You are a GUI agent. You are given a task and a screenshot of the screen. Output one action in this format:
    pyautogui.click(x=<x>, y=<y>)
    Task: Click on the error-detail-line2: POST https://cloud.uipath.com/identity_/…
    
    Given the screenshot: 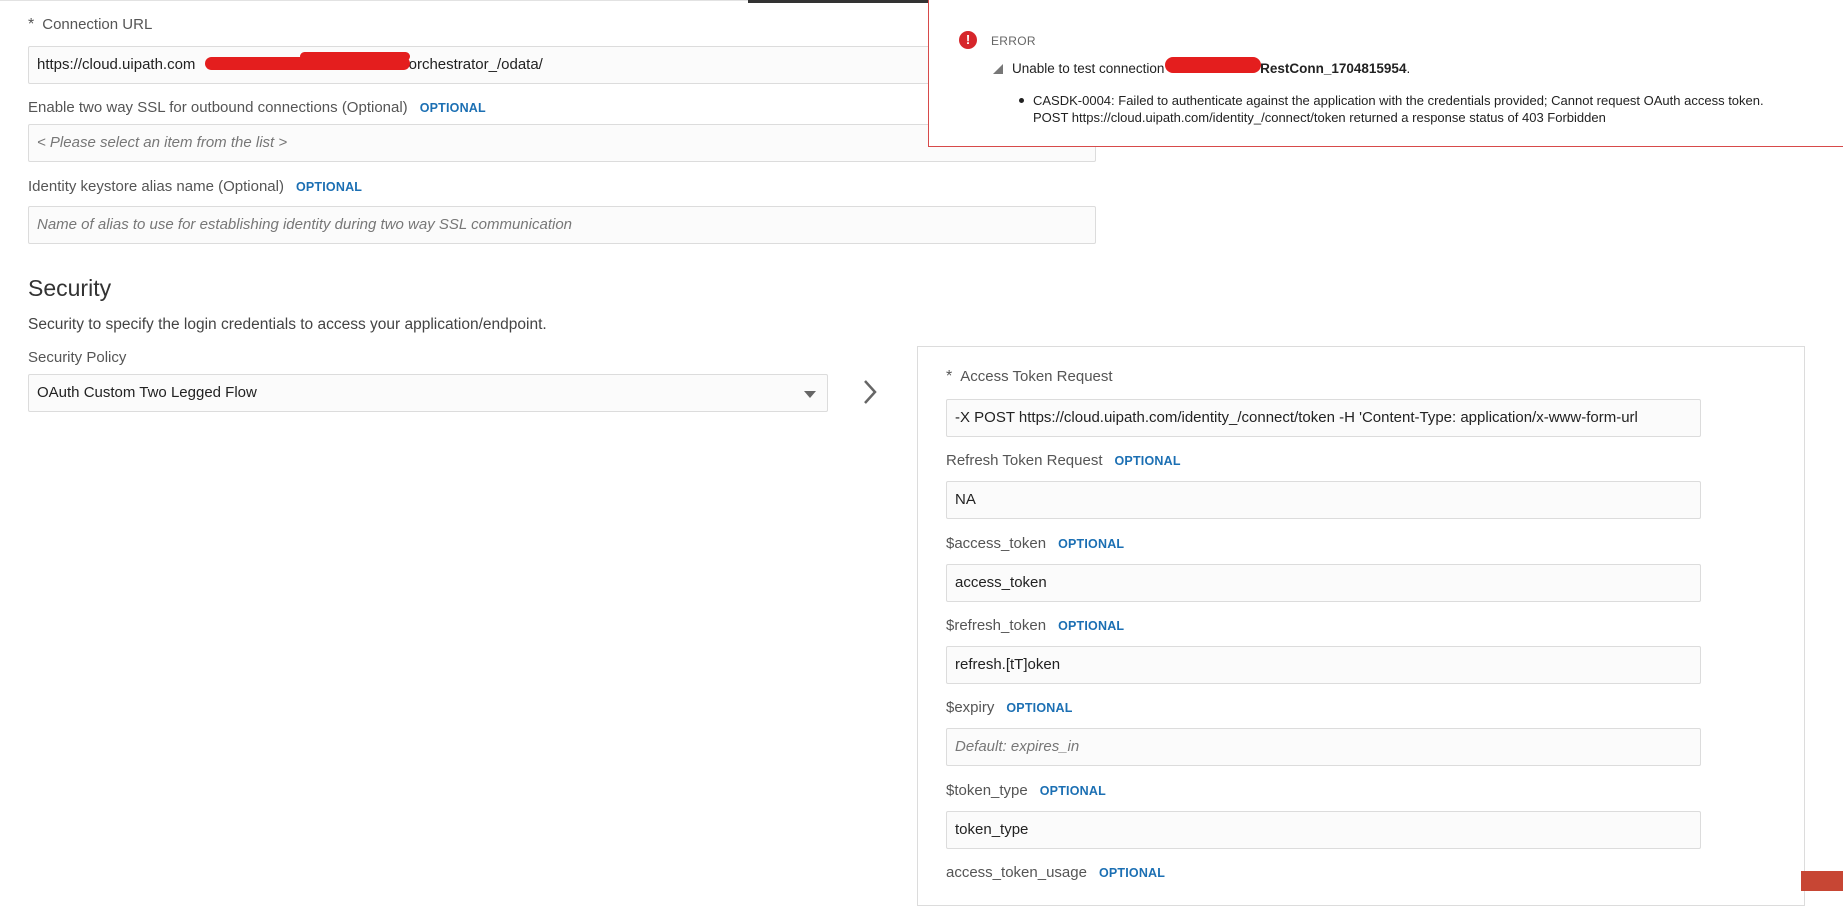 What is the action you would take?
    pyautogui.click(x=1319, y=117)
    